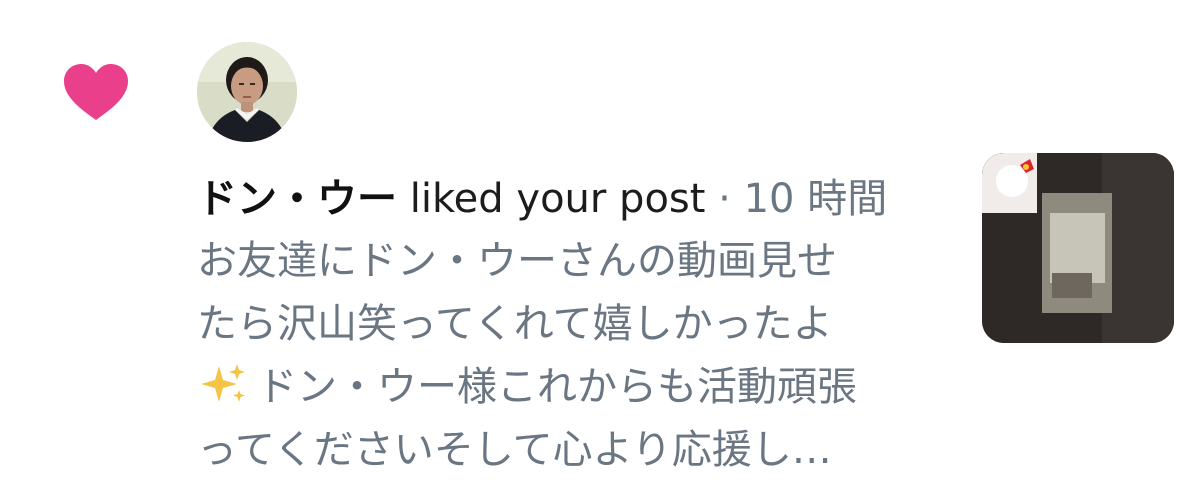 Image resolution: width=1200 pixels, height=495 pixels. Describe the element at coordinates (223, 383) in the screenshot. I see `sparkles-icon` at that location.